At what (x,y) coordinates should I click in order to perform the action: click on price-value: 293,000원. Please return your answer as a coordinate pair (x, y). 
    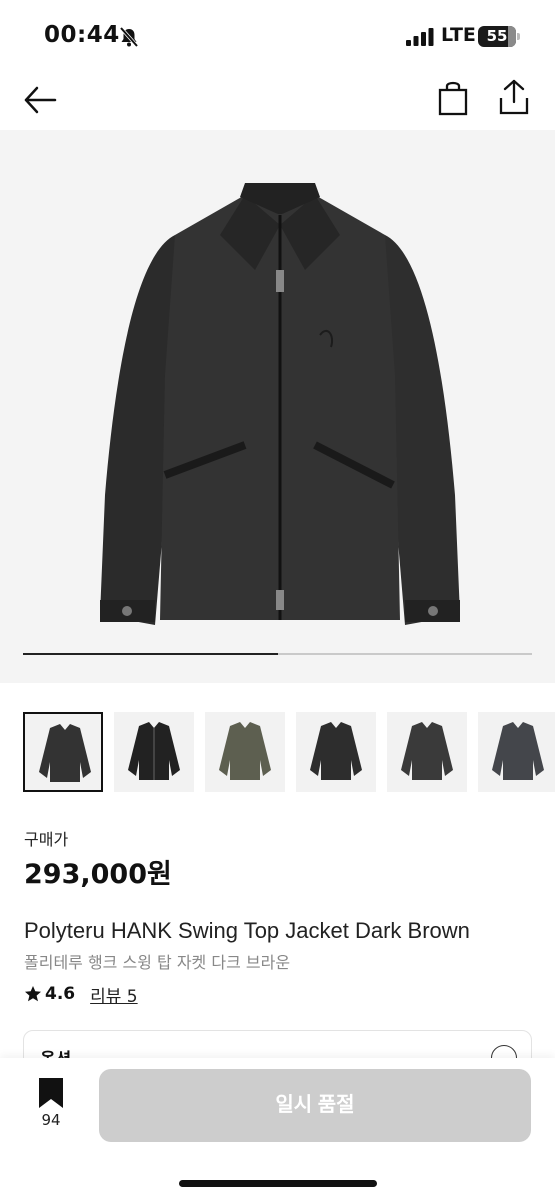
    Looking at the image, I should click on (98, 874).